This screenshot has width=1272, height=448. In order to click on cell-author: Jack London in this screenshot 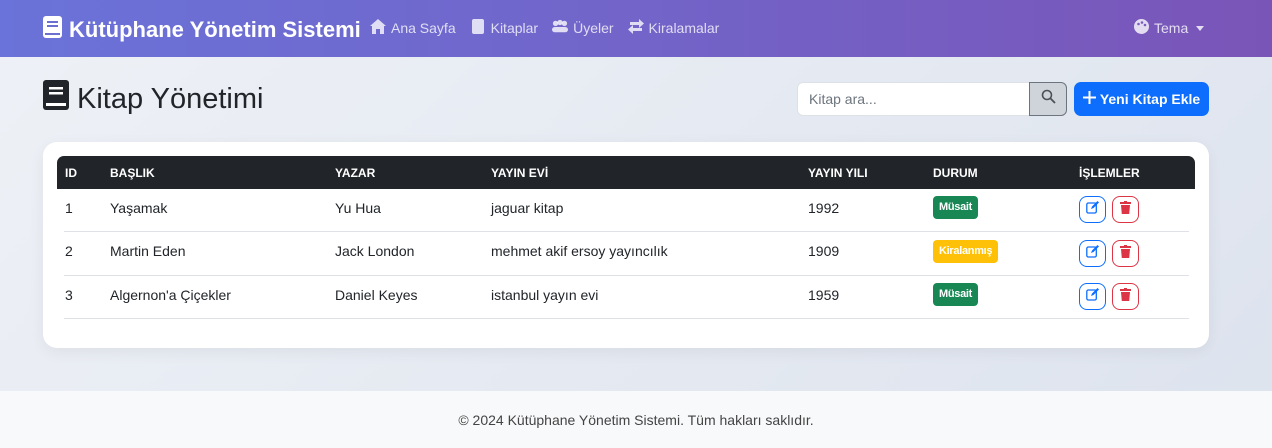, I will do `click(375, 251)`.